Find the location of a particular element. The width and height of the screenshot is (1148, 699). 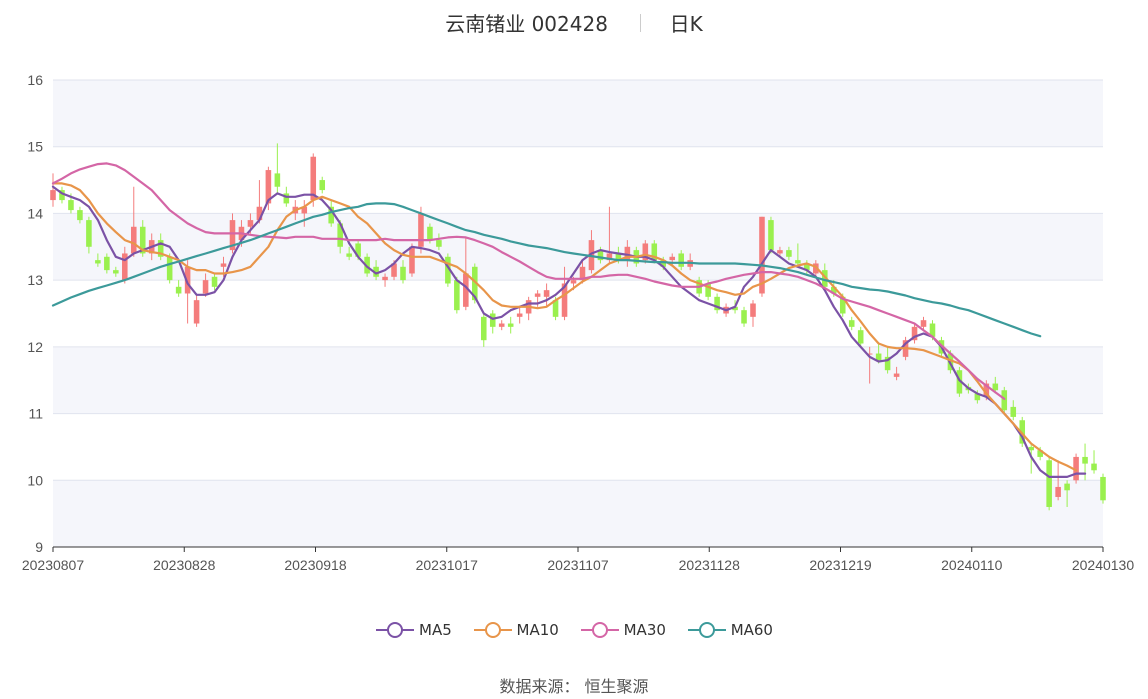

x-tick-label: 20230828 is located at coordinates (184, 565).